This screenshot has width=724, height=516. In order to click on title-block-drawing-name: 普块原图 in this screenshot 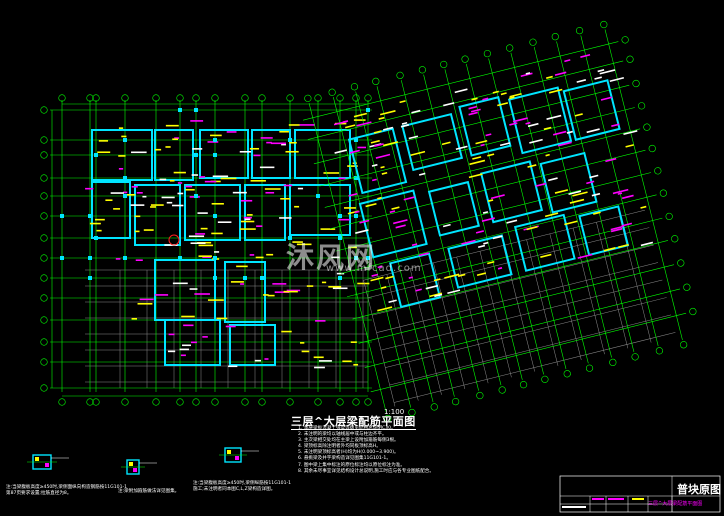, I will do `click(699, 489)`.